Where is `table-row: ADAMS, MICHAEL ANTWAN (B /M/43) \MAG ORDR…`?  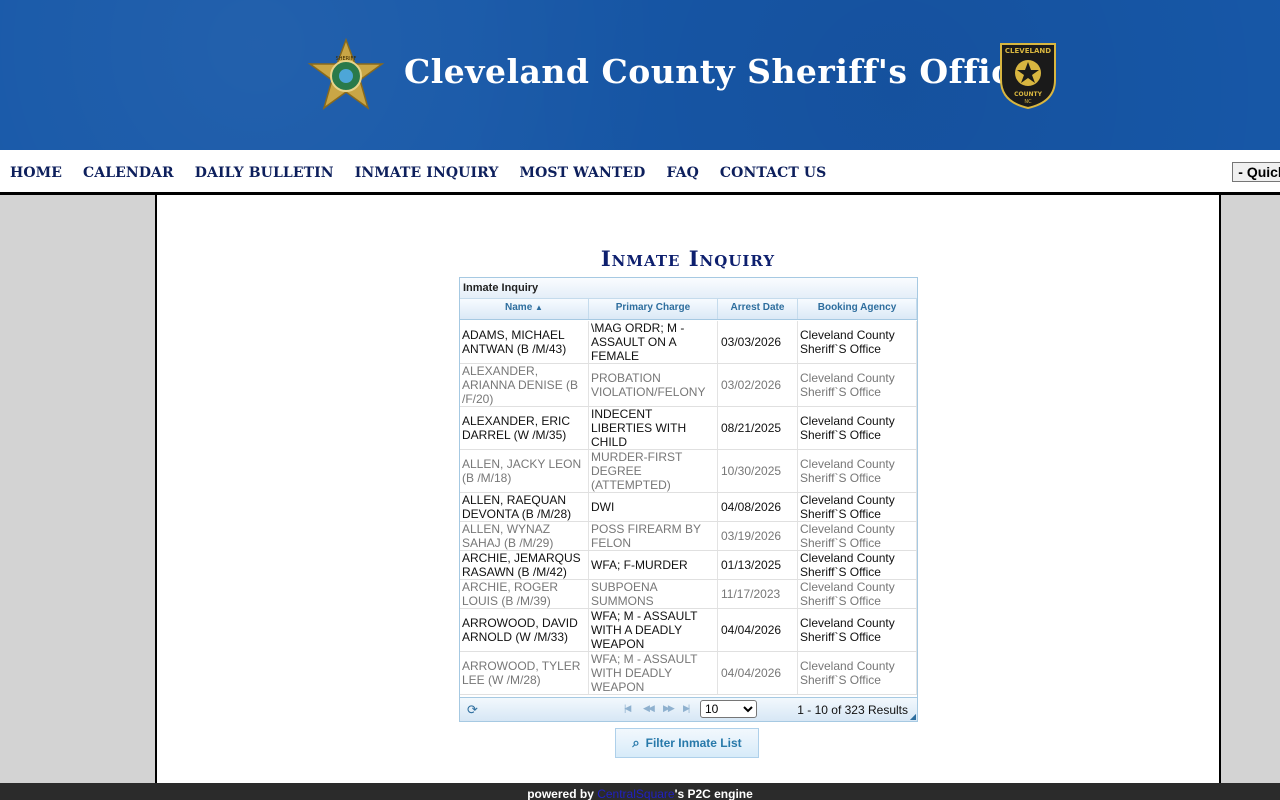 table-row: ADAMS, MICHAEL ANTWAN (B /M/43) \MAG ORDR… is located at coordinates (688, 342).